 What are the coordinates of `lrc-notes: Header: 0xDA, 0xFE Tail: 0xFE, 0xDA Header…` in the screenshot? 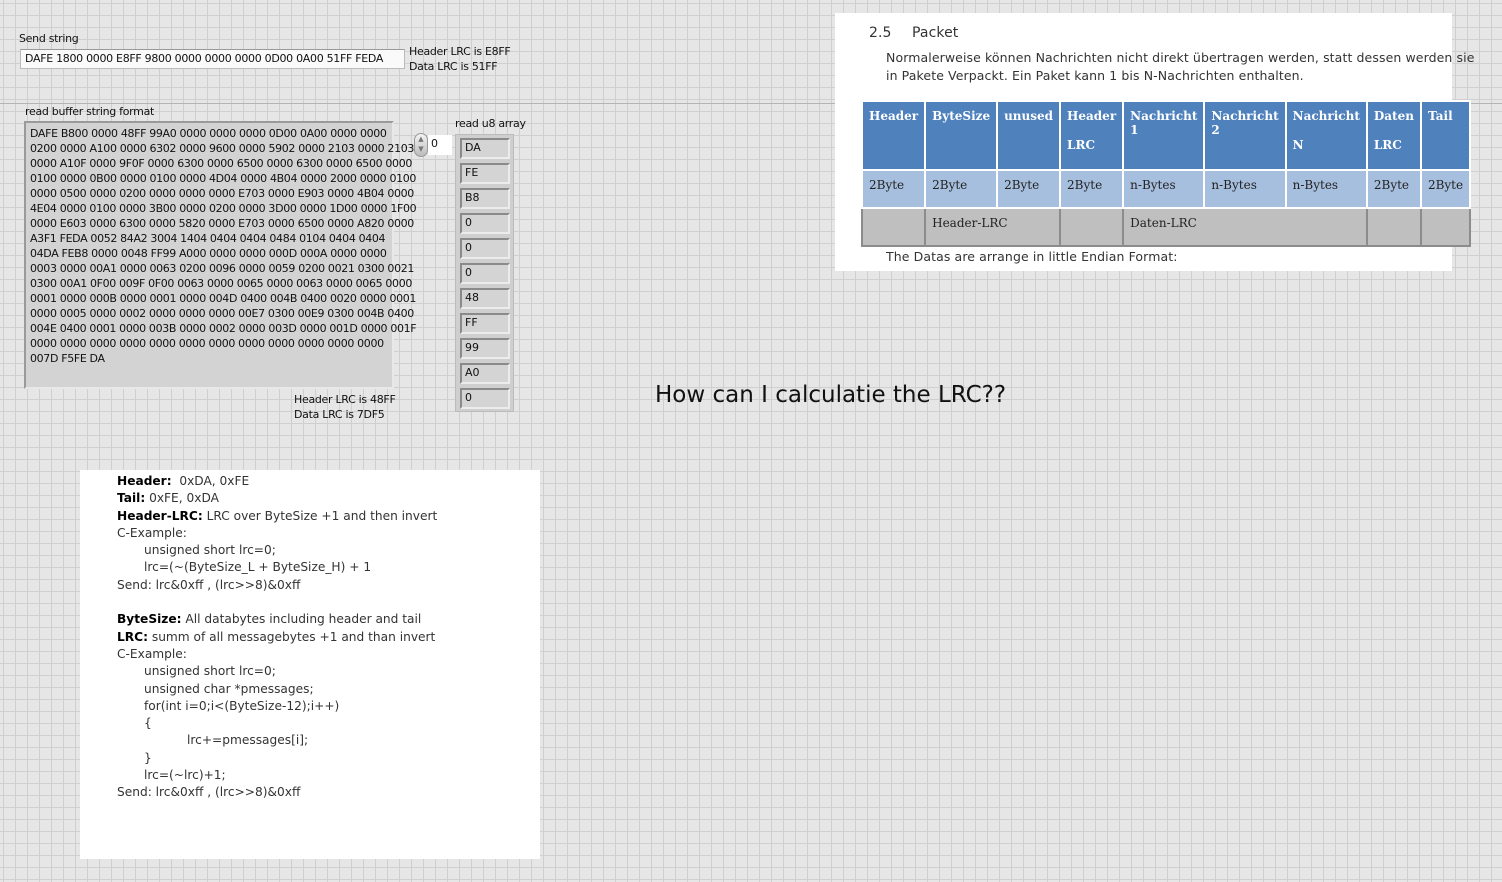 It's located at (310, 664).